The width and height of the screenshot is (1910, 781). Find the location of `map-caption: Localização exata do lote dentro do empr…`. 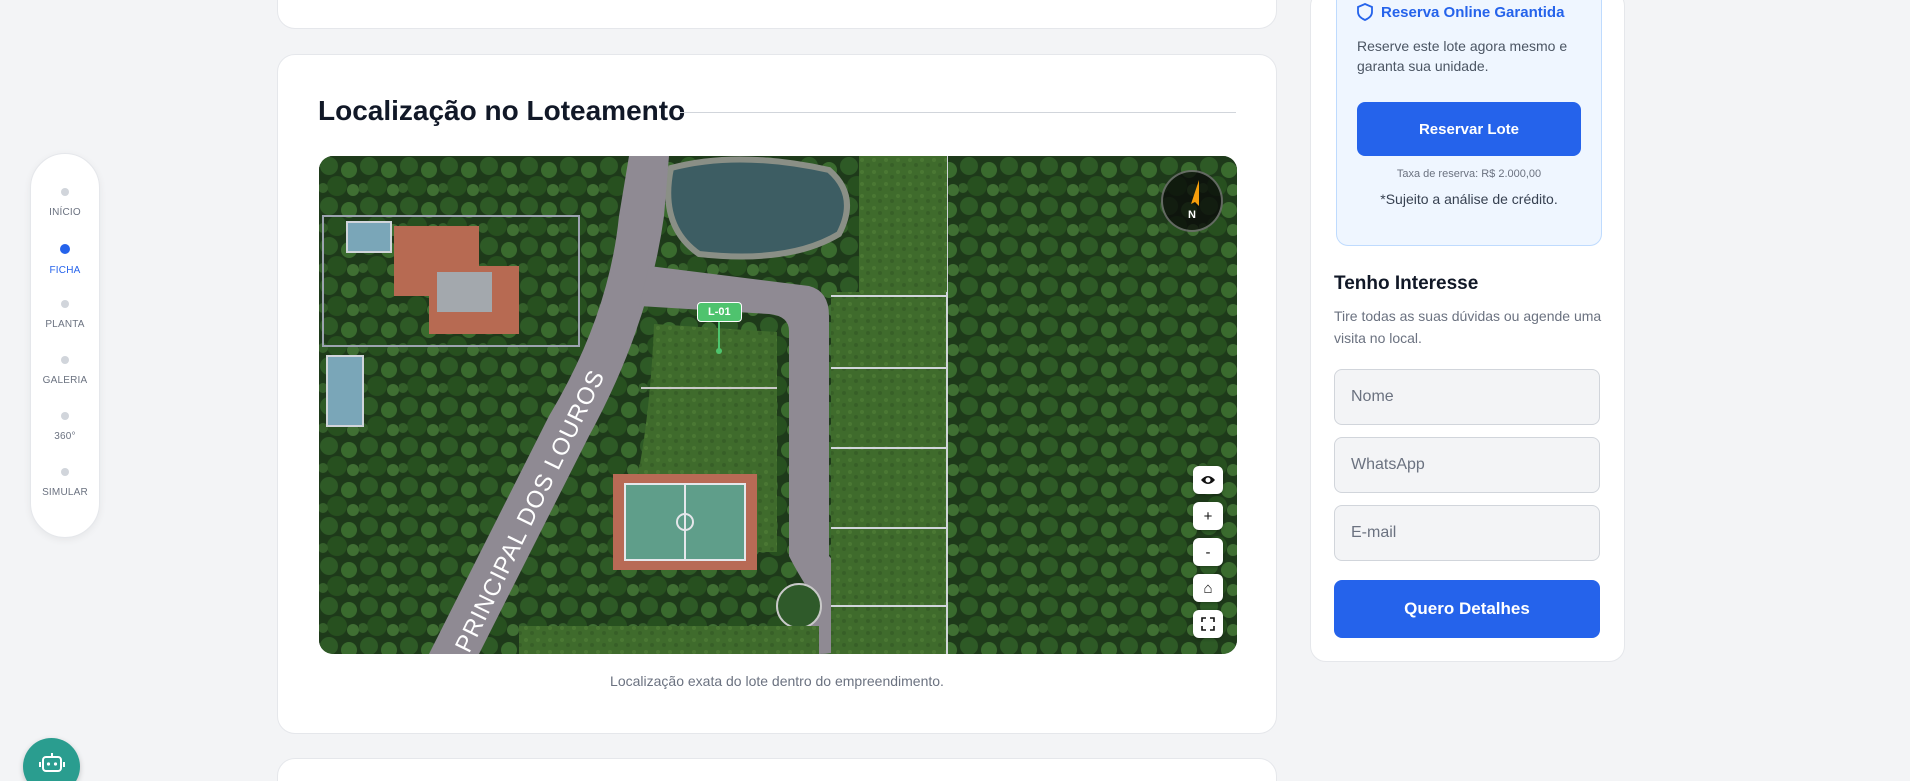

map-caption: Localização exata do lote dentro do empr… is located at coordinates (777, 681).